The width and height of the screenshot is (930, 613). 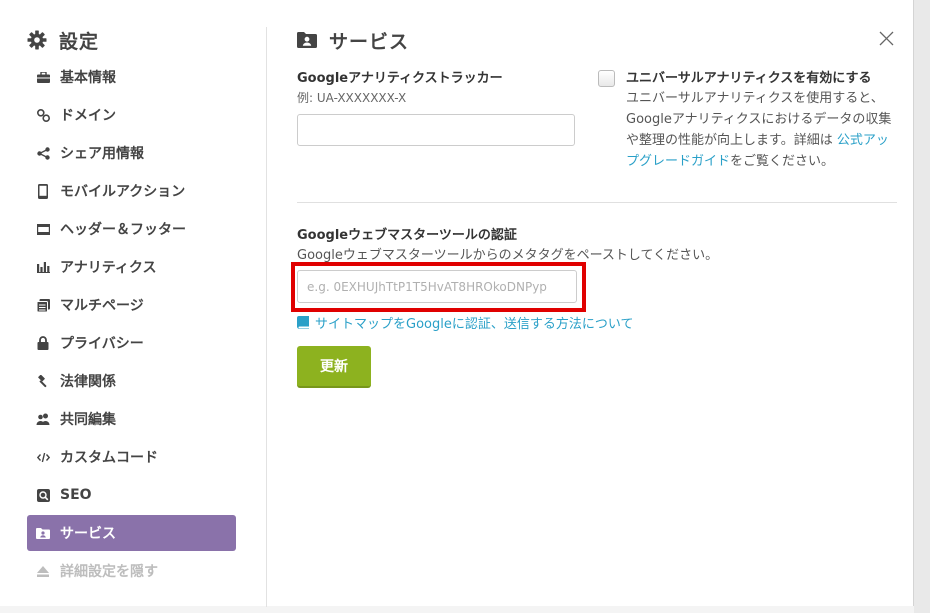 What do you see at coordinates (438, 287) in the screenshot?
I see `highlight-annotation` at bounding box center [438, 287].